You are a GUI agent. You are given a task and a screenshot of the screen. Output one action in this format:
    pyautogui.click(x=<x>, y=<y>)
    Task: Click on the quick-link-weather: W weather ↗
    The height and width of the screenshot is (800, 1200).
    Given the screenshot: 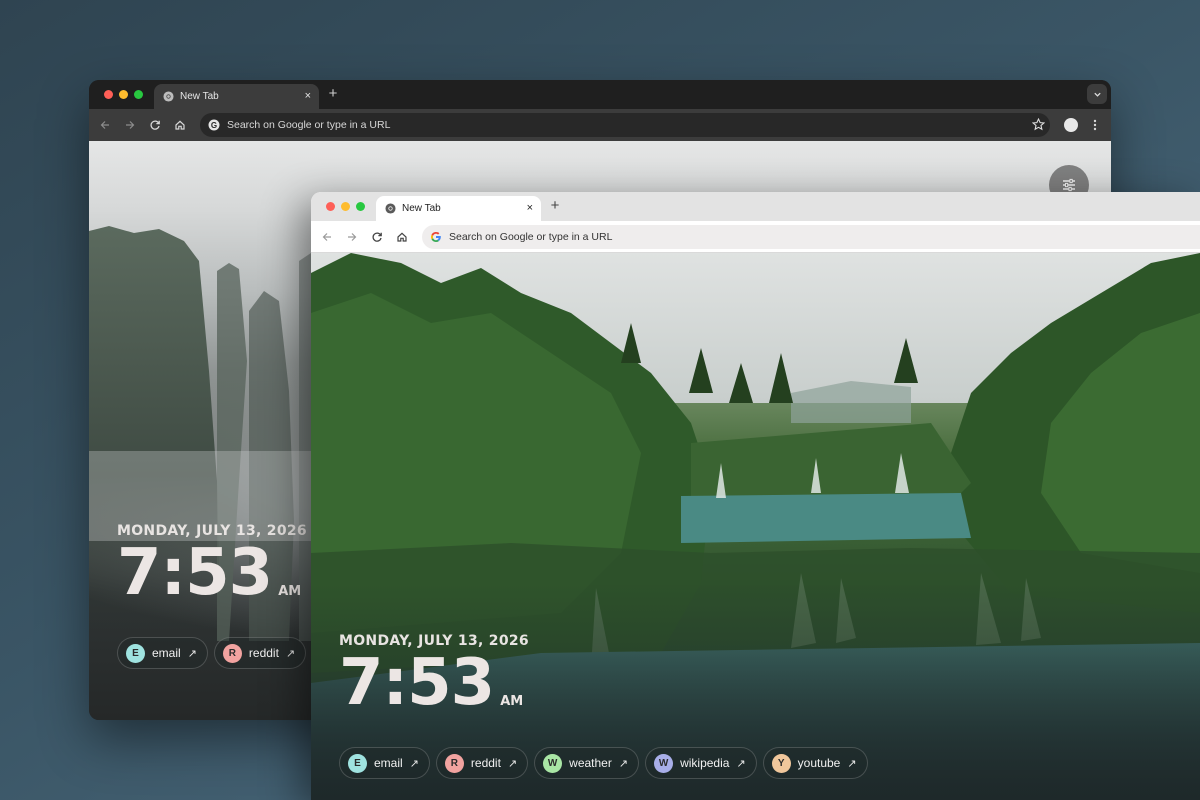 What is the action you would take?
    pyautogui.click(x=587, y=763)
    